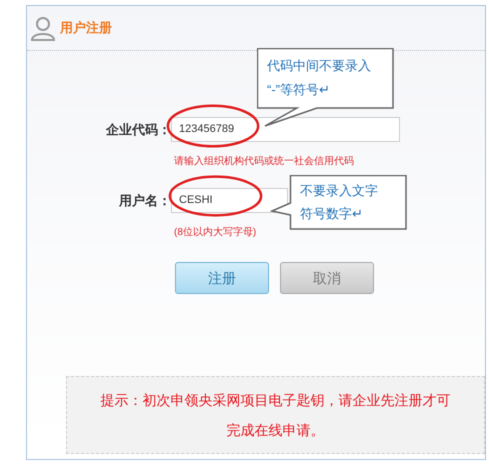  What do you see at coordinates (43, 28) in the screenshot?
I see `user-icon` at bounding box center [43, 28].